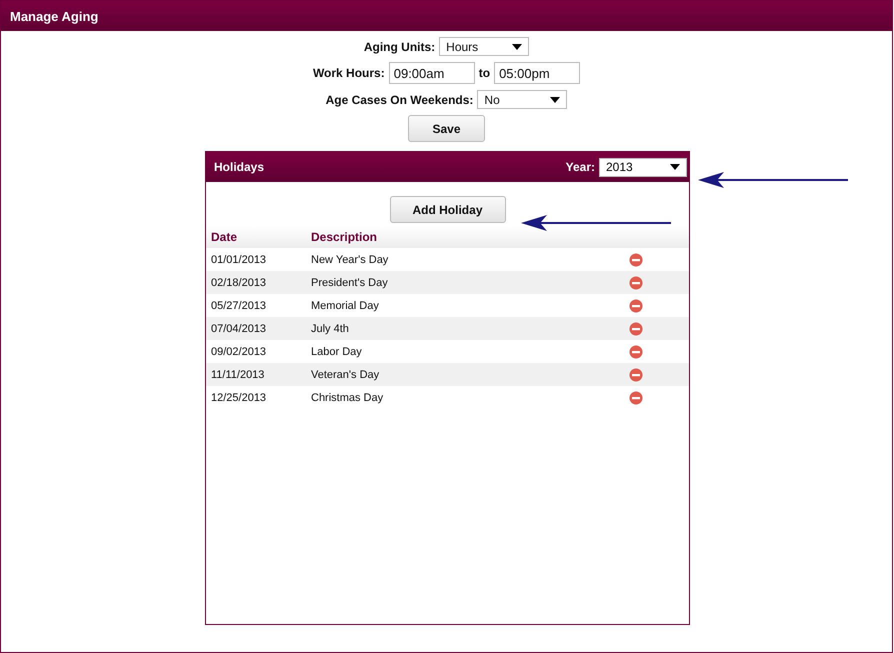 Image resolution: width=894 pixels, height=653 pixels. Describe the element at coordinates (239, 282) in the screenshot. I see `date-cell-text: 02/18/2013` at that location.